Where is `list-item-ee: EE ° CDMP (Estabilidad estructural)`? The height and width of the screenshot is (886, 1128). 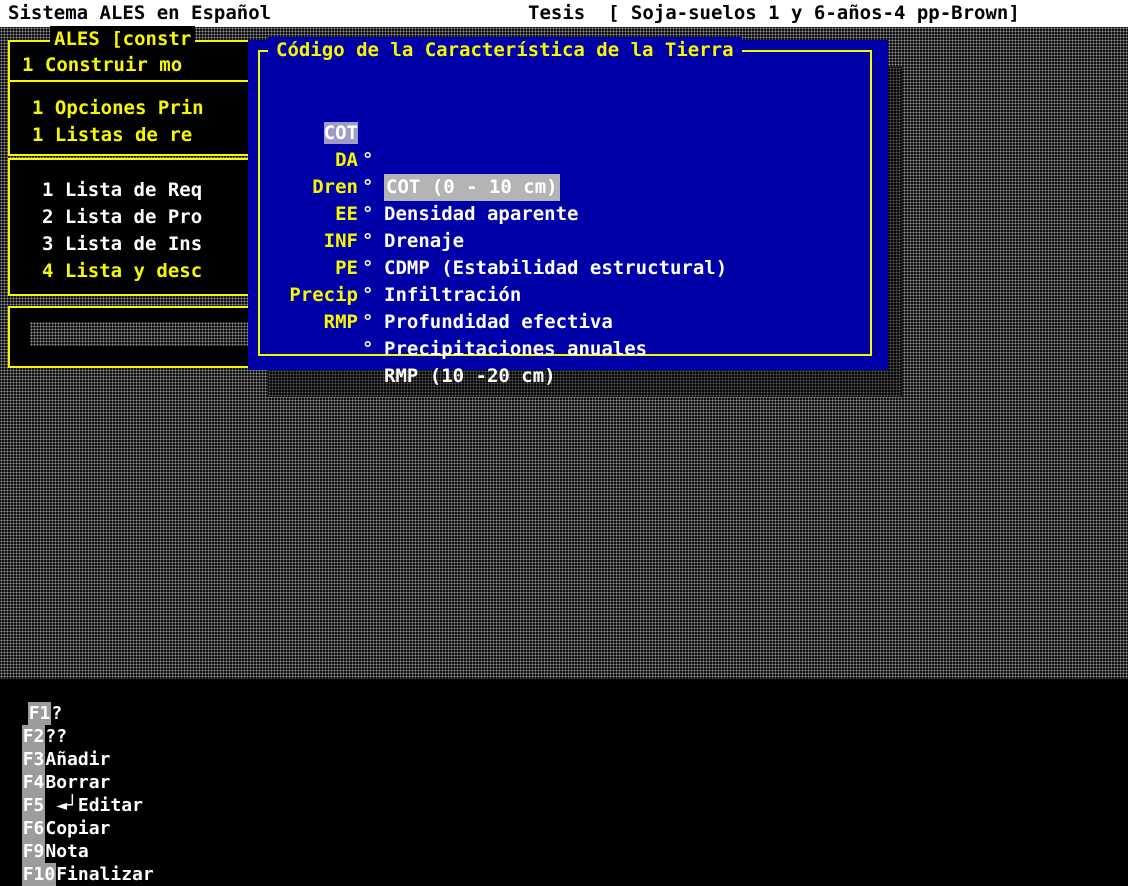 list-item-ee: EE ° CDMP (Estabilidad estructural) is located at coordinates (558, 226).